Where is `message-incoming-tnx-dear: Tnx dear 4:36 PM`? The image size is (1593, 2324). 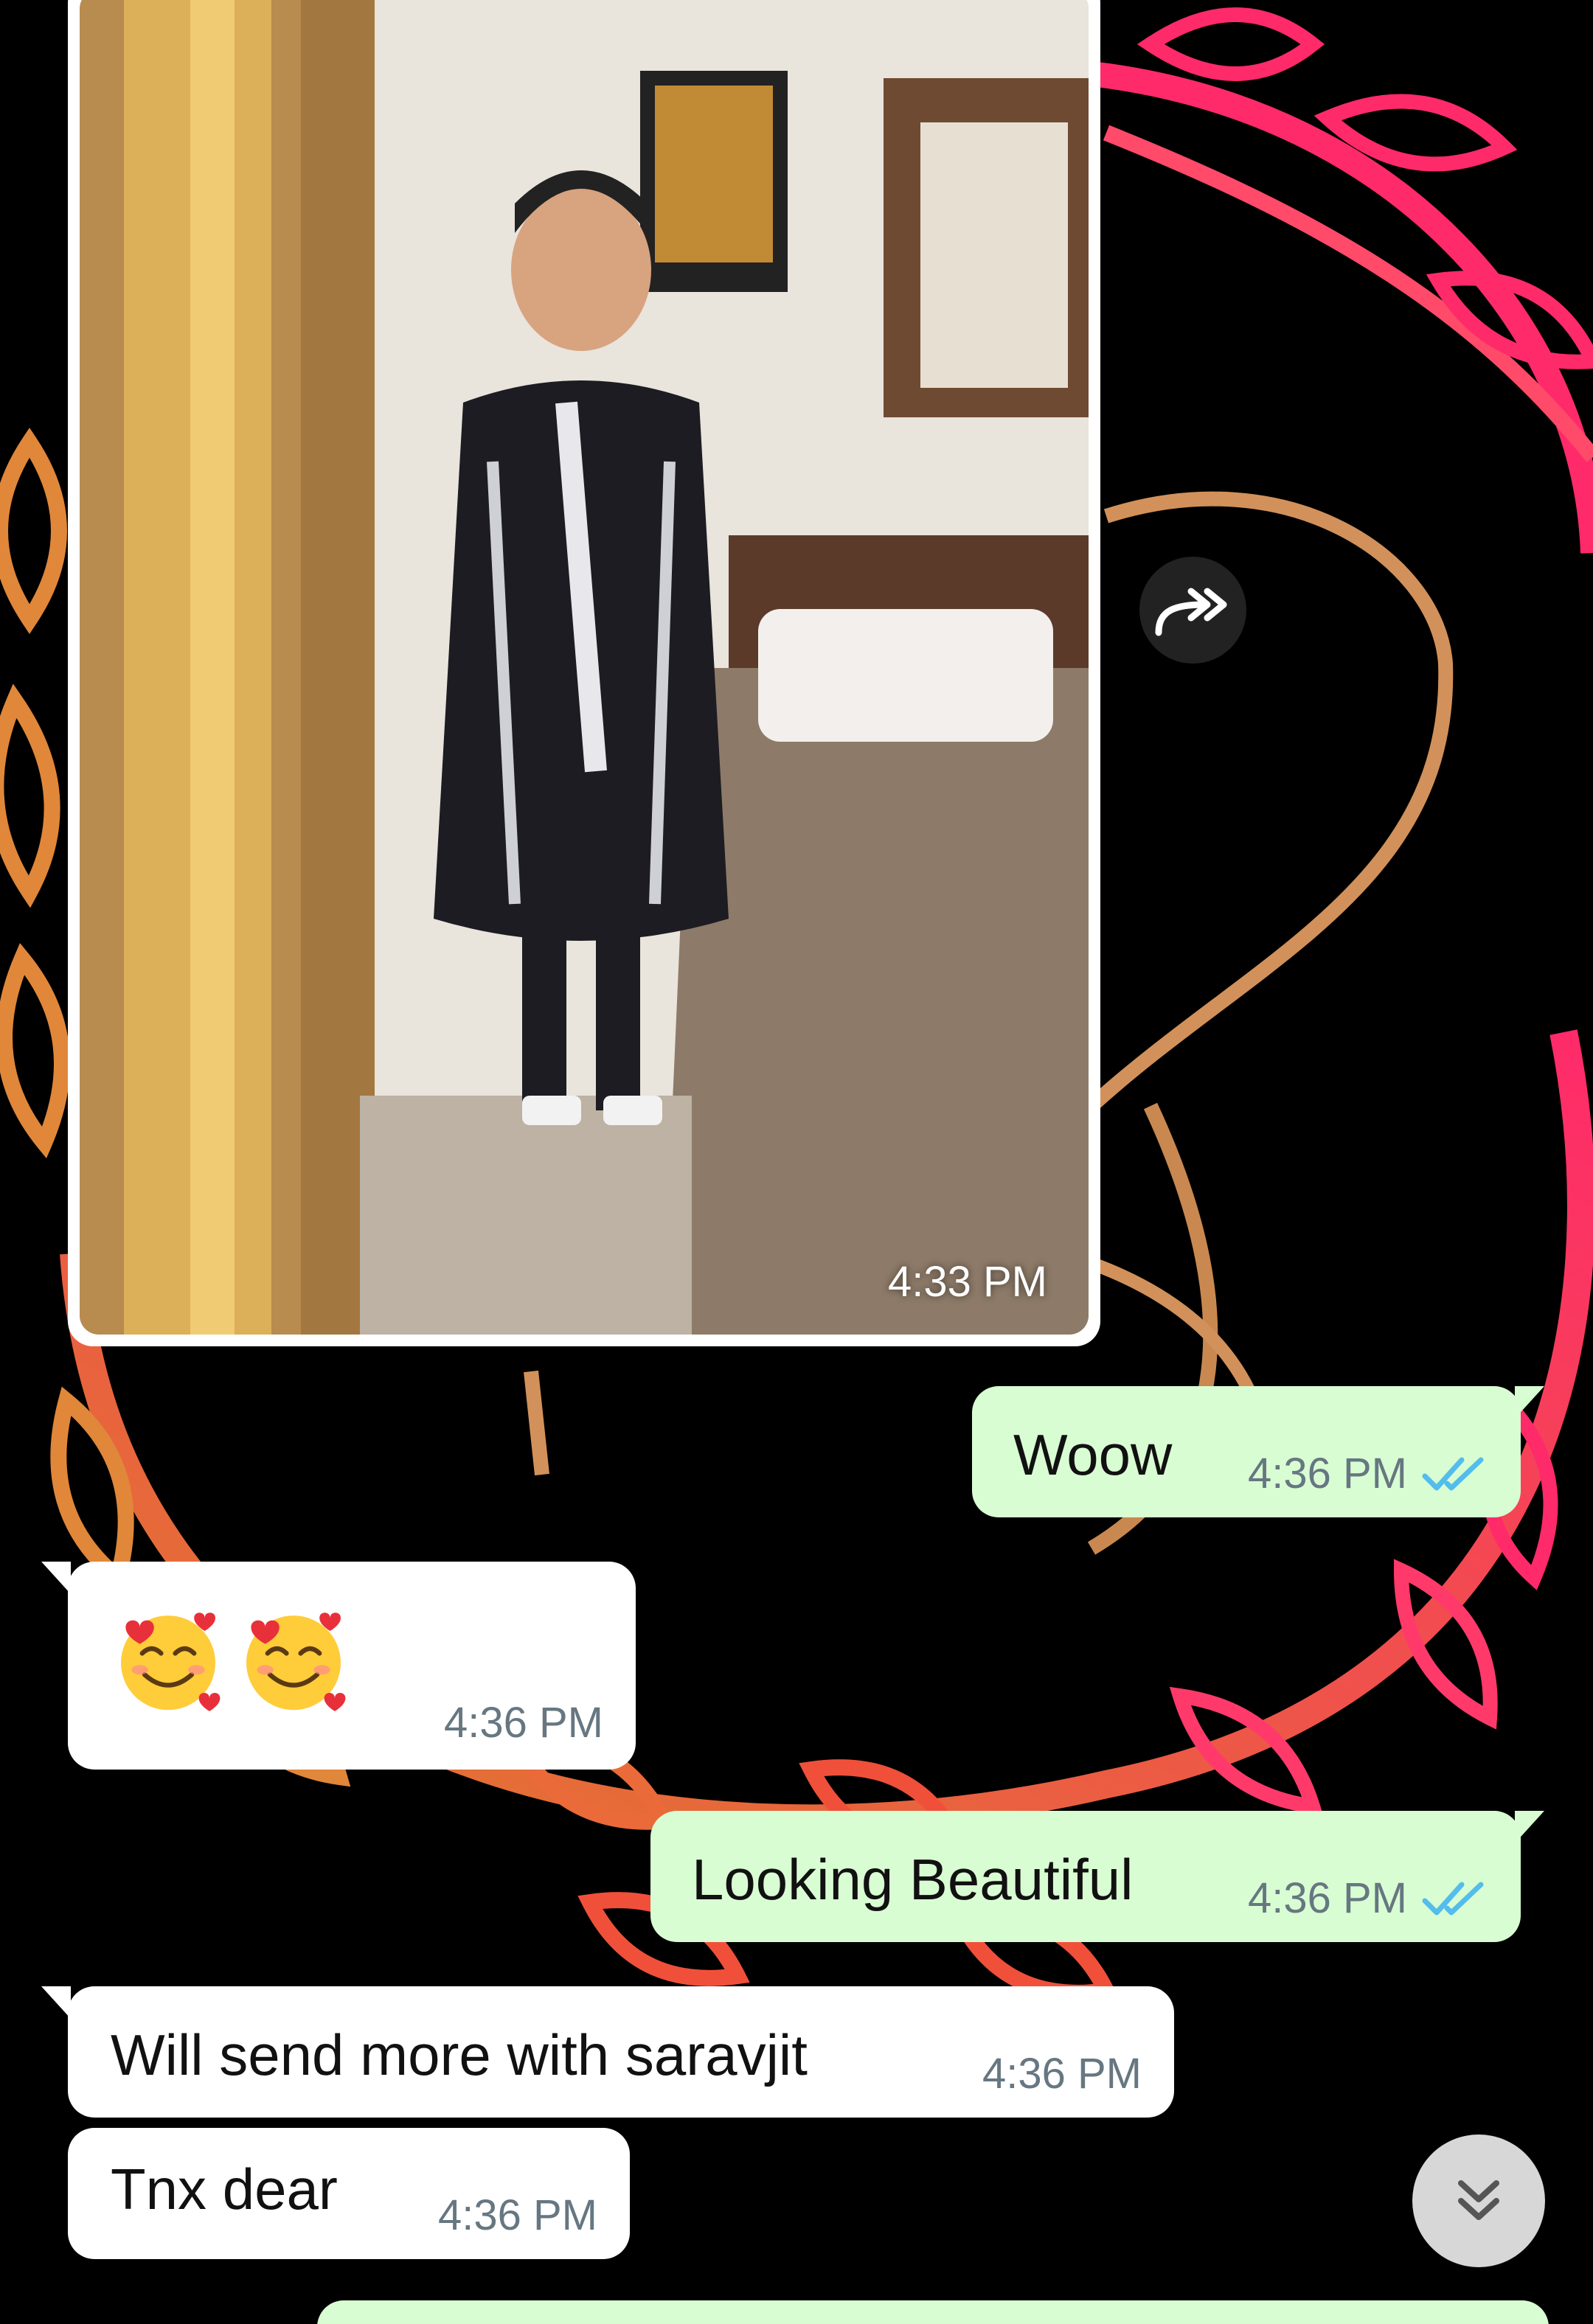 message-incoming-tnx-dear: Tnx dear 4:36 PM is located at coordinates (349, 2193).